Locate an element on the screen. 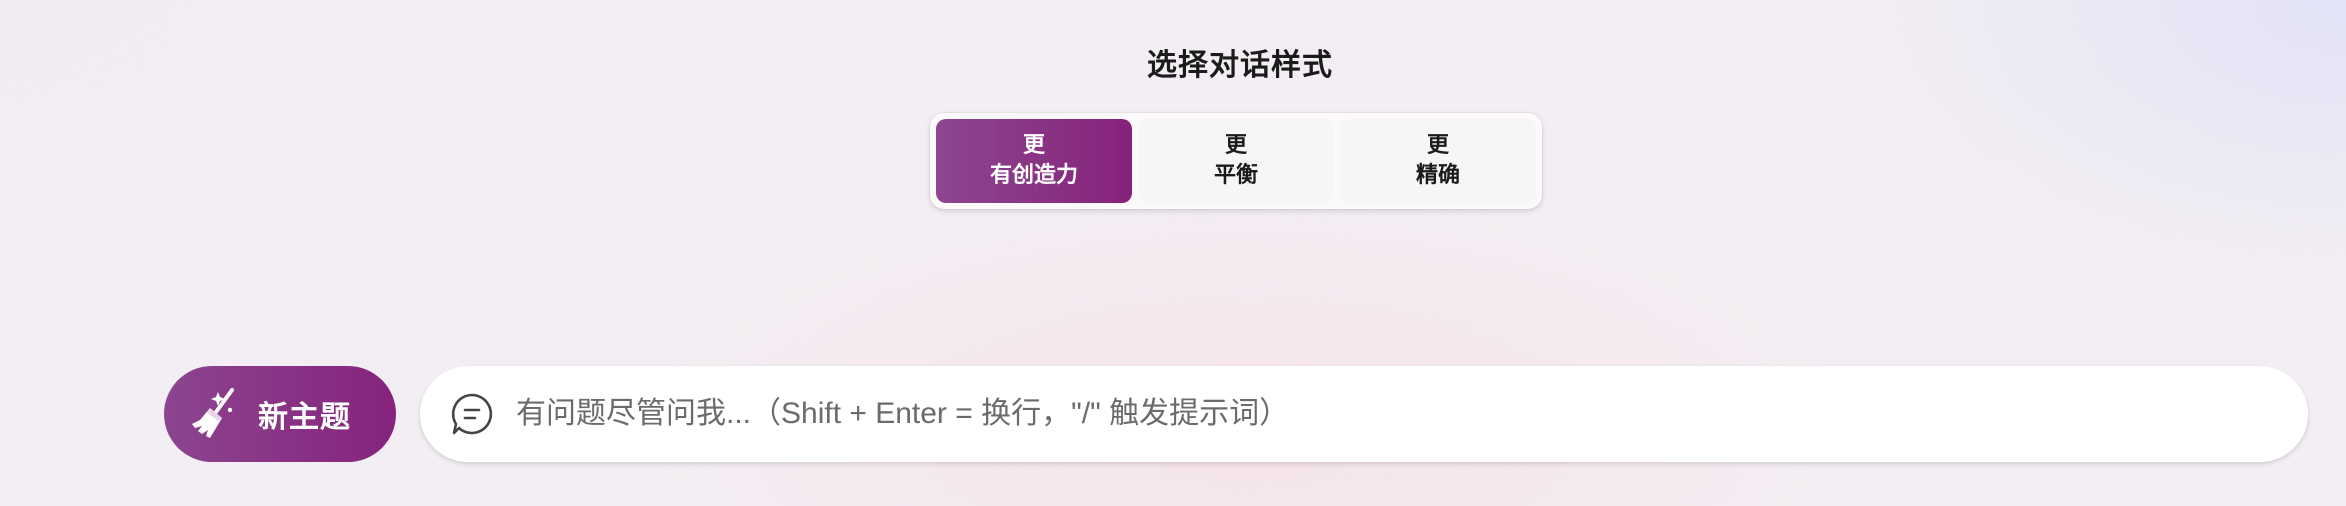 This screenshot has height=506, width=2346. new-topic-label: 新主题 is located at coordinates (304, 417).